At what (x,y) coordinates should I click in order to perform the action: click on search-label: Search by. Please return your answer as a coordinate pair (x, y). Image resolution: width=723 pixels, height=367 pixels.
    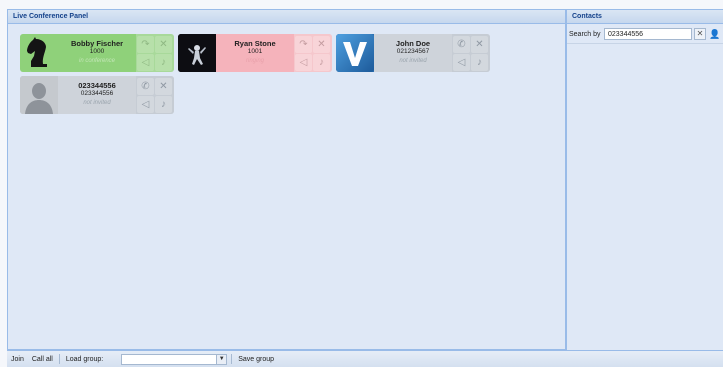
    Looking at the image, I should click on (585, 34).